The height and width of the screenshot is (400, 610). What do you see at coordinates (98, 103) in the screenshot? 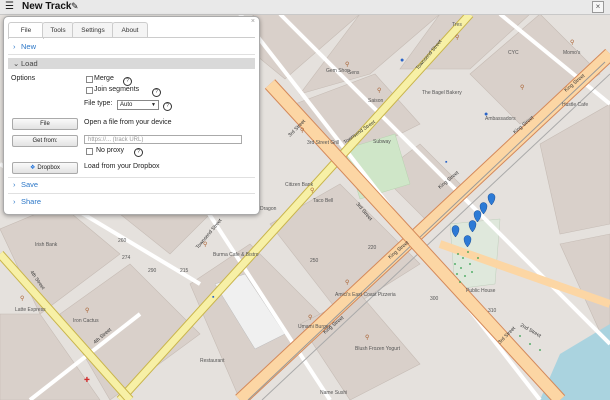
I see `file-type-label: File type:` at bounding box center [98, 103].